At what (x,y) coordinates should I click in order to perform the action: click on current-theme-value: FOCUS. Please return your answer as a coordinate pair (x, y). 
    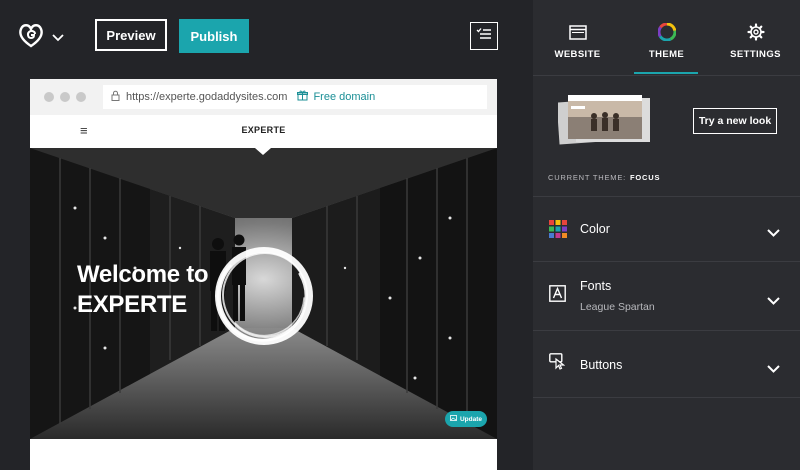
    Looking at the image, I should click on (645, 177).